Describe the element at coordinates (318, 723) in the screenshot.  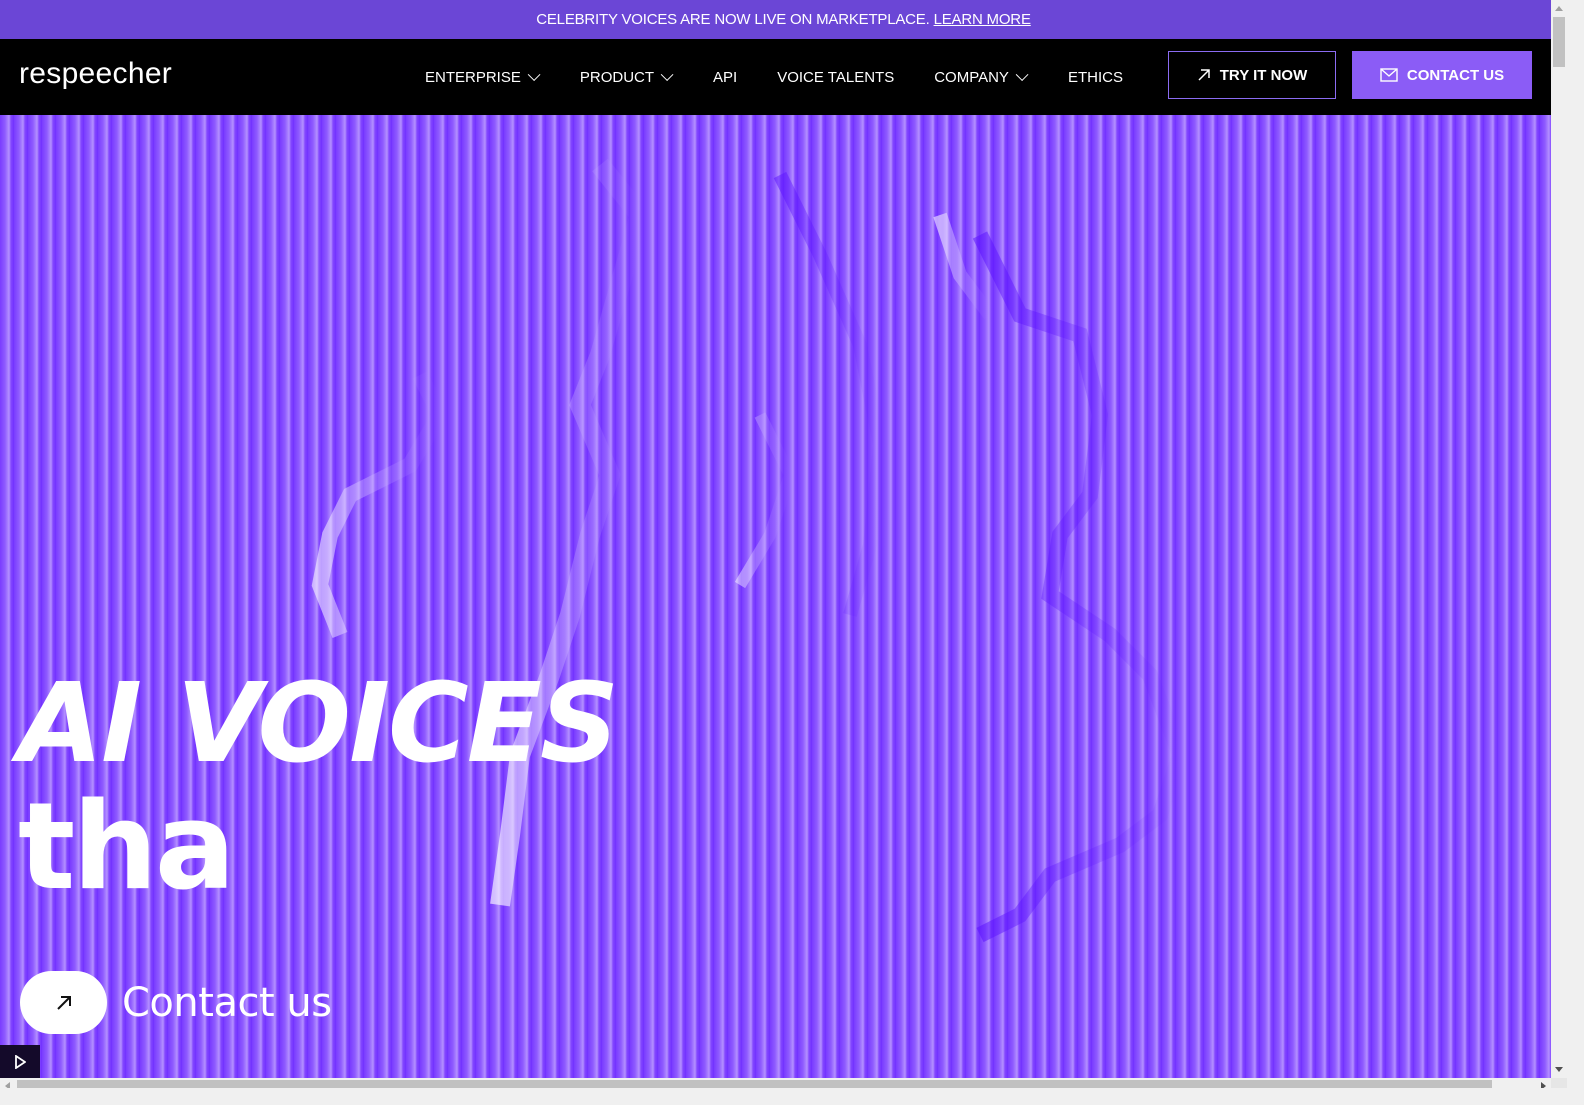
I see `headline-line-1: AI VOICES` at that location.